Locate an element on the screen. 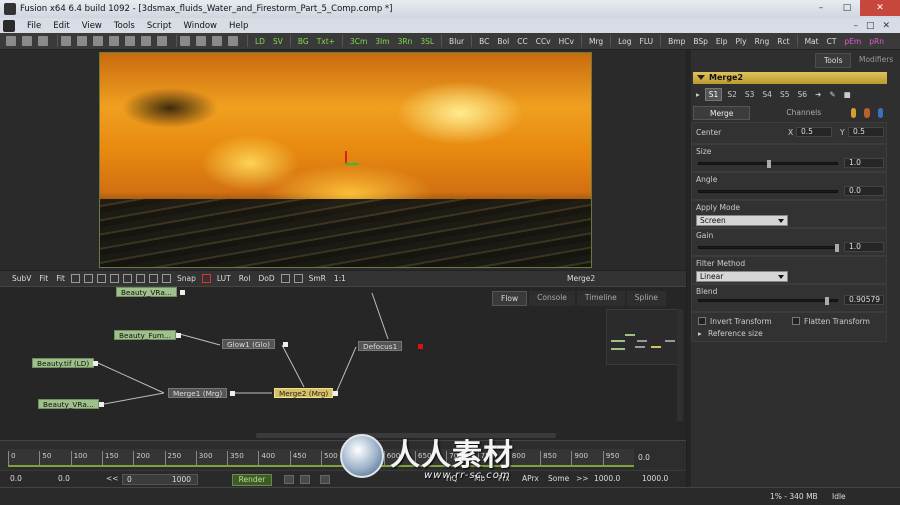 Image resolution: width=900 pixels, height=505 pixels. fit-button-2: Fit is located at coordinates (60, 278).